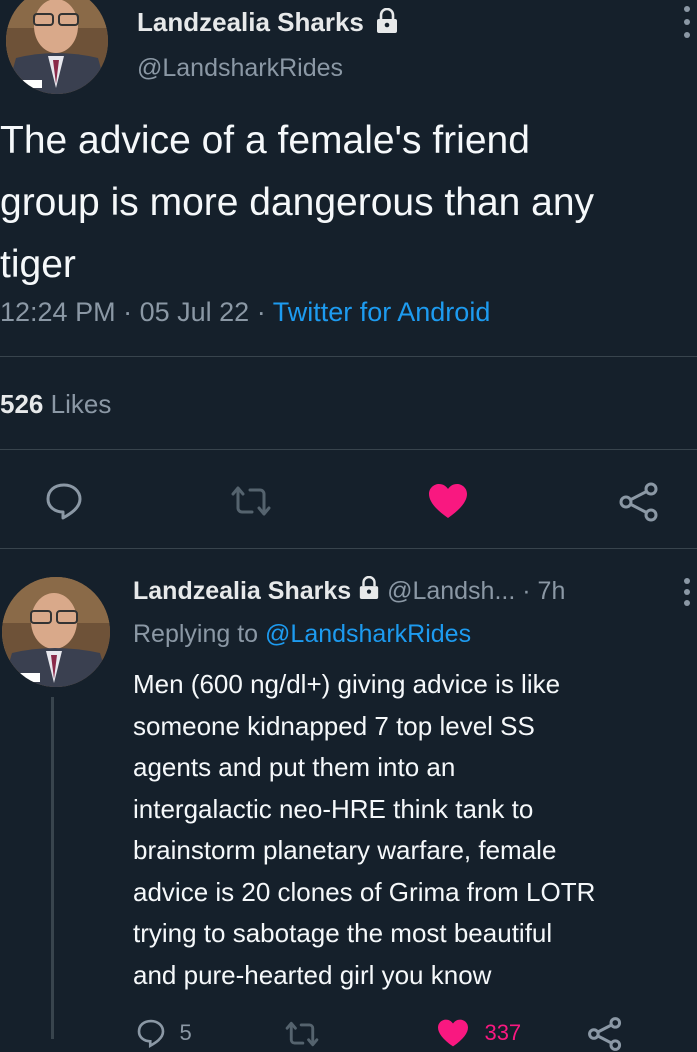 The image size is (697, 1052). I want to click on author-name-text: Landzealia Sharks, so click(250, 22).